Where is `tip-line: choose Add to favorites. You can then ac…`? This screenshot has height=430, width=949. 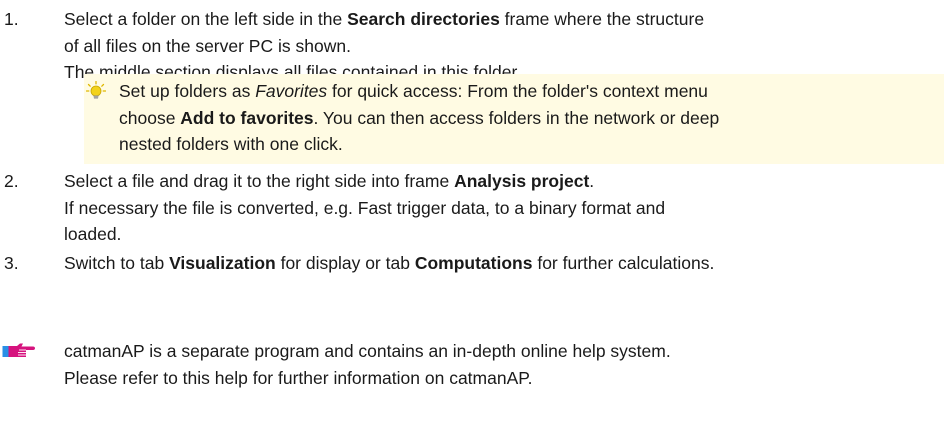 tip-line: choose Add to favorites. You can then ac… is located at coordinates (531, 118).